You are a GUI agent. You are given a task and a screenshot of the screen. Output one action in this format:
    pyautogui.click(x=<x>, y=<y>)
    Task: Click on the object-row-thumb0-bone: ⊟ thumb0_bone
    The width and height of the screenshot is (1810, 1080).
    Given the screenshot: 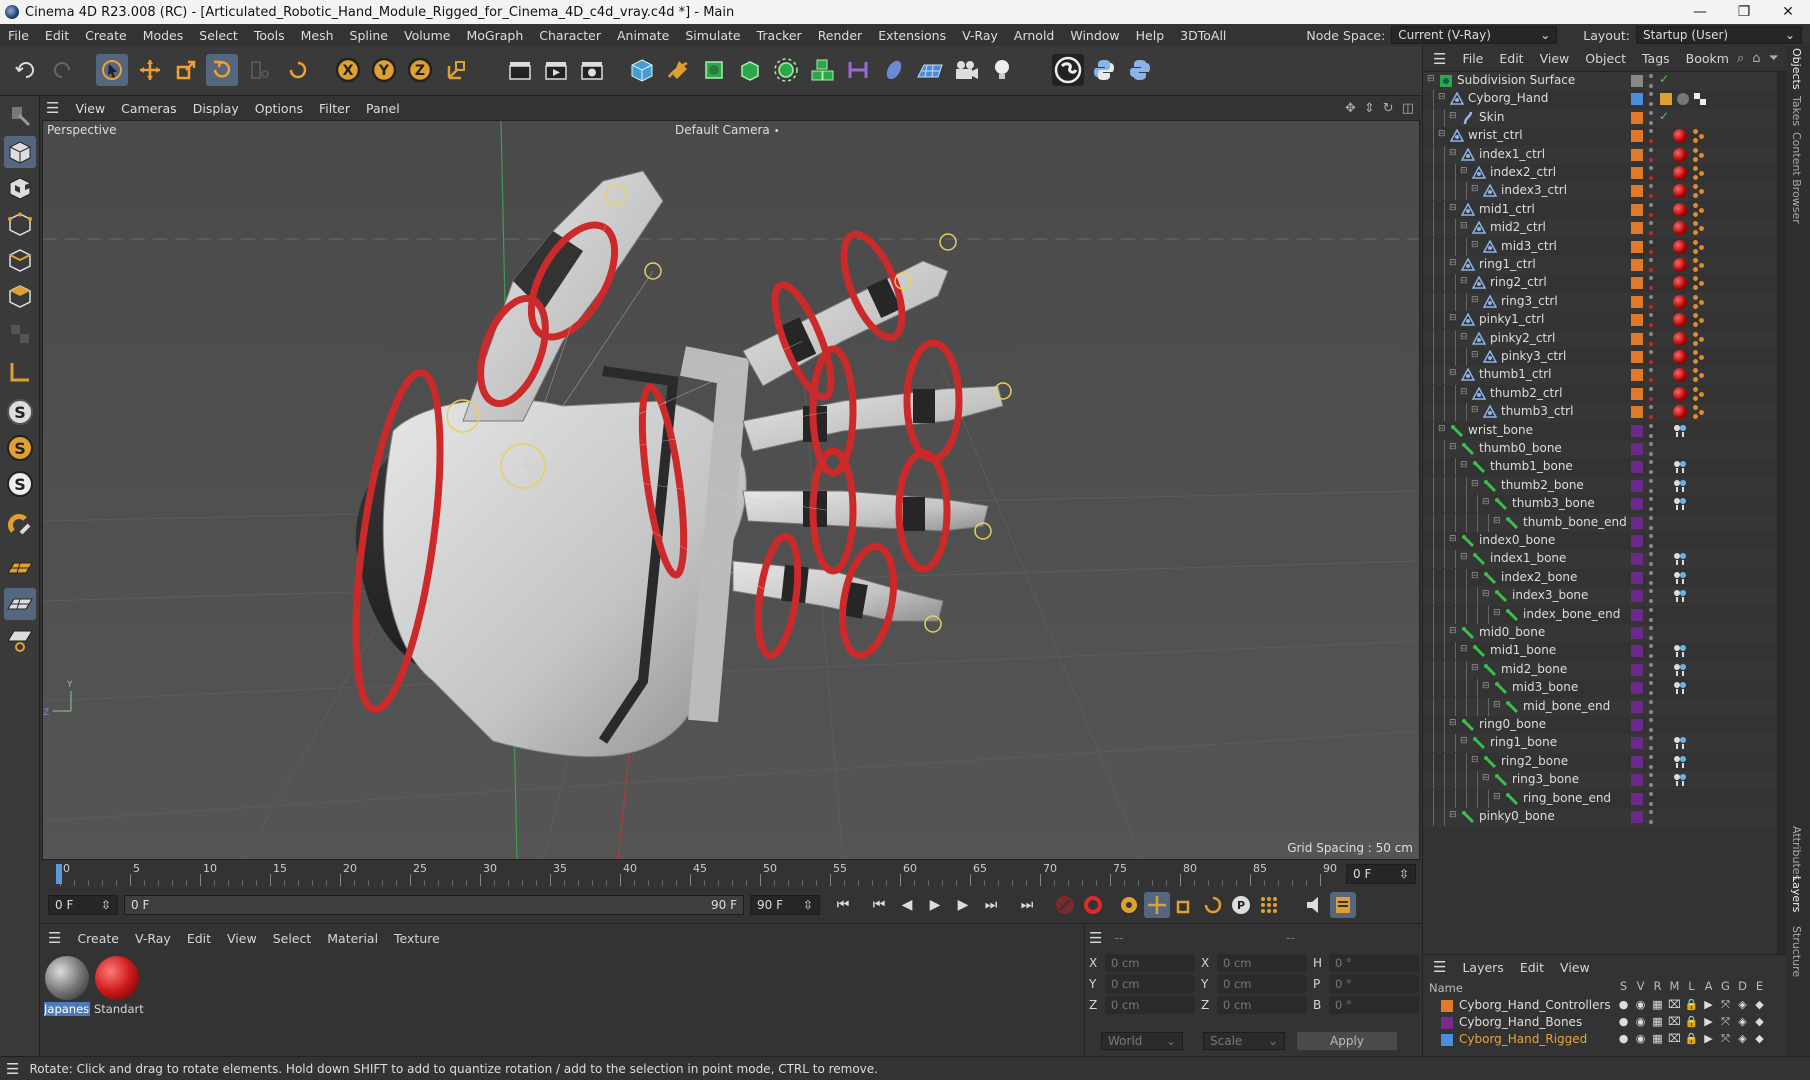 What is the action you would take?
    pyautogui.click(x=1600, y=449)
    